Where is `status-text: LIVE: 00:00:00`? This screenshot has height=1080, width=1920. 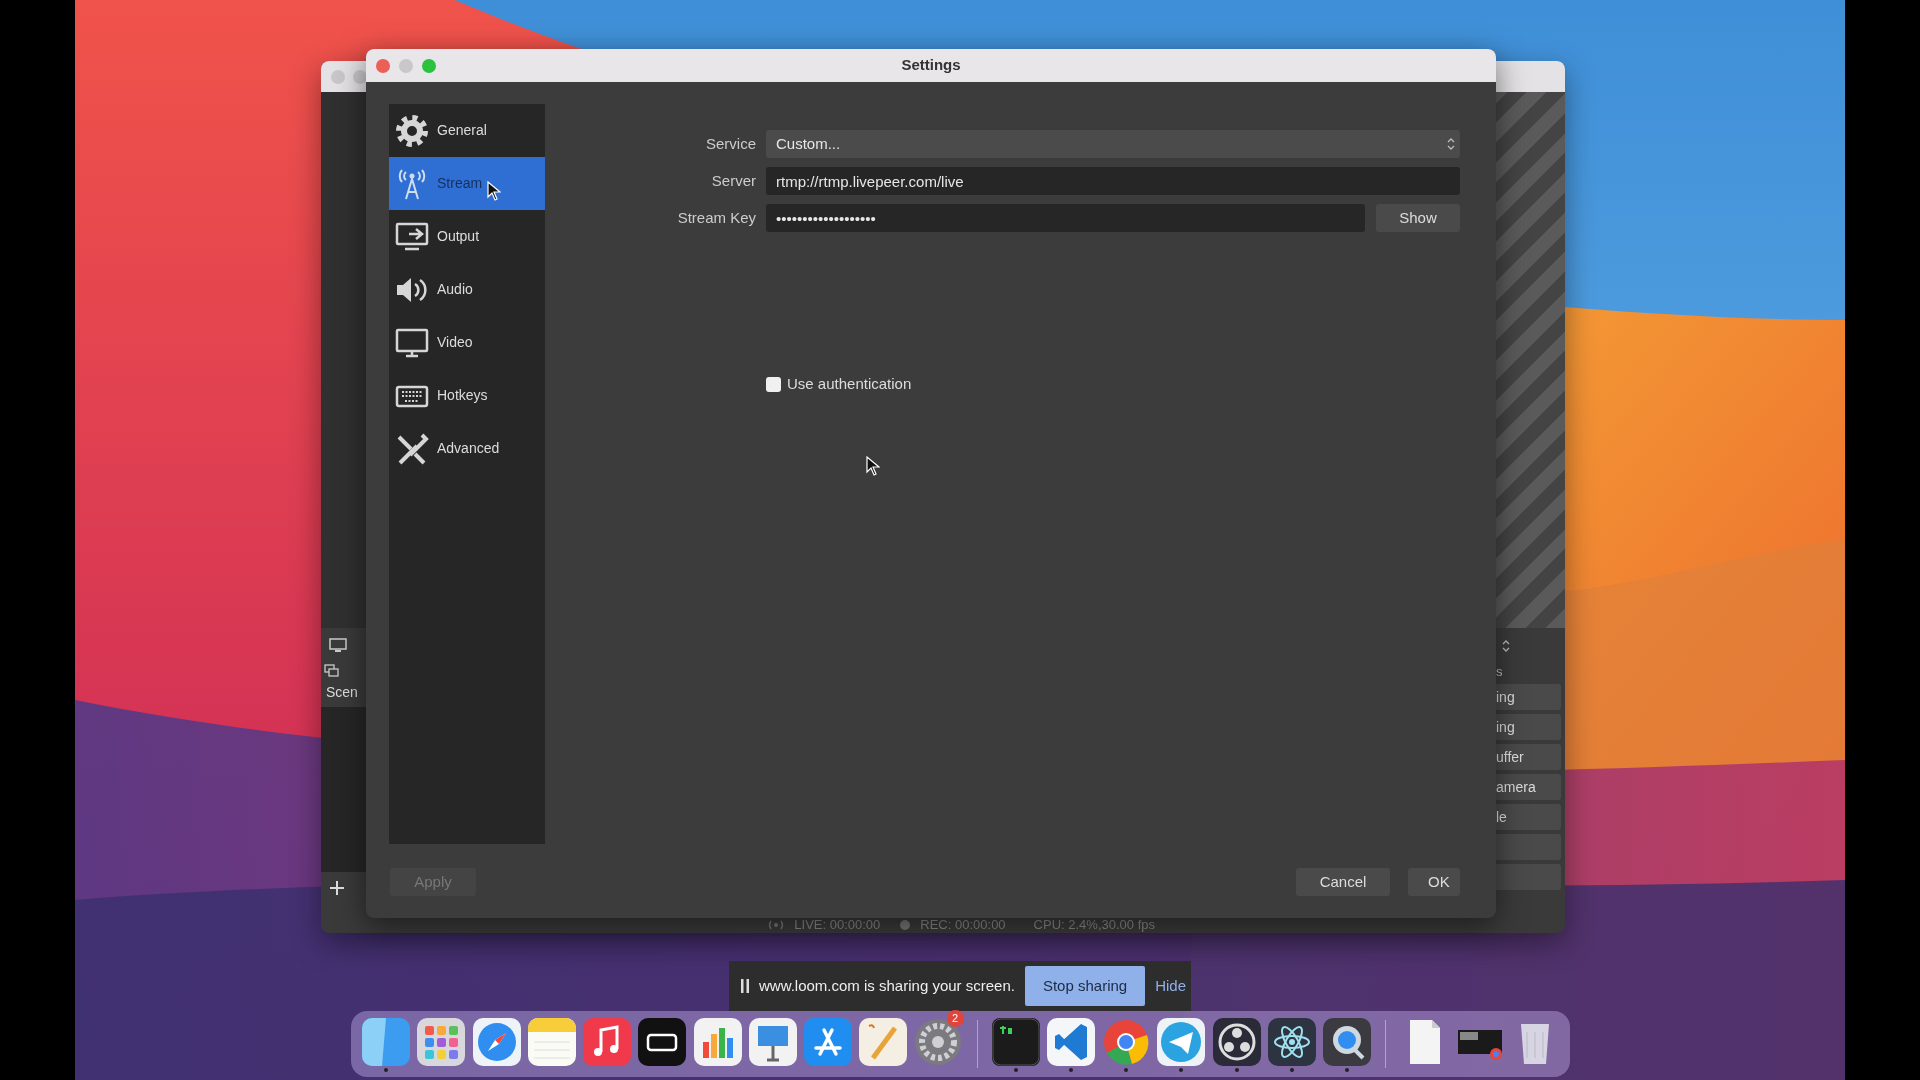
status-text: LIVE: 00:00:00 is located at coordinates (837, 924).